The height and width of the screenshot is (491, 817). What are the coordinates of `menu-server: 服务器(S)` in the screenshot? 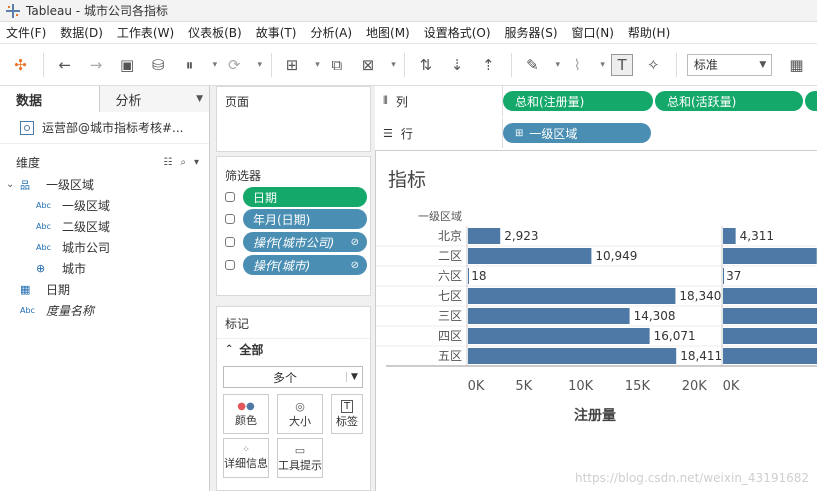 It's located at (531, 32).